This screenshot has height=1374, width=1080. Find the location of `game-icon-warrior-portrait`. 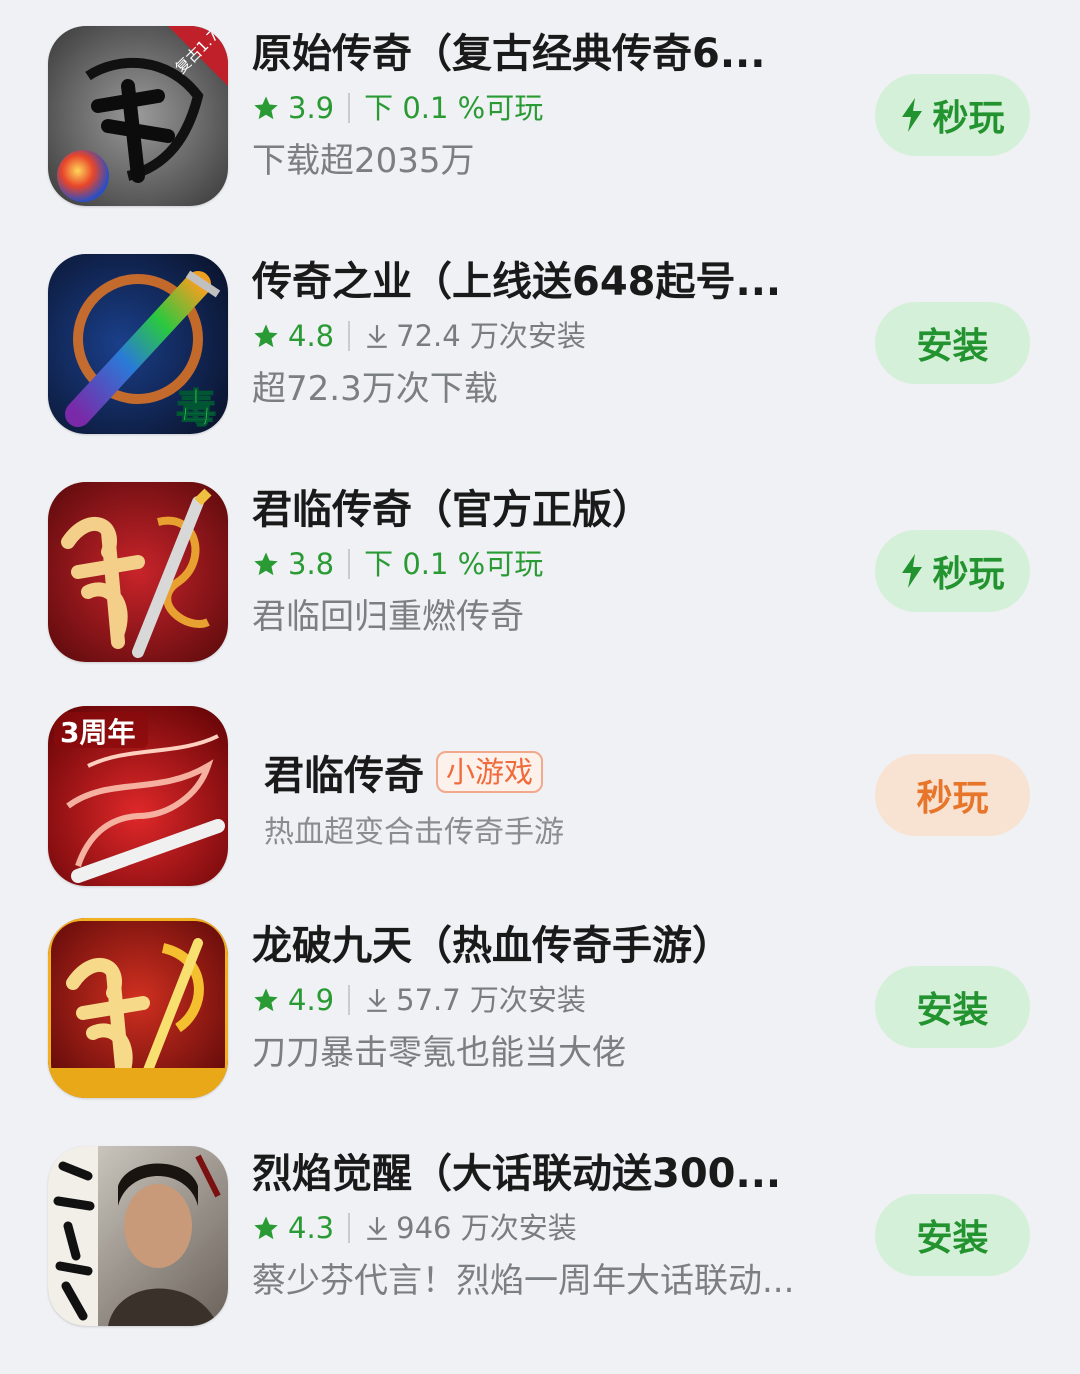

game-icon-warrior-portrait is located at coordinates (138, 1236).